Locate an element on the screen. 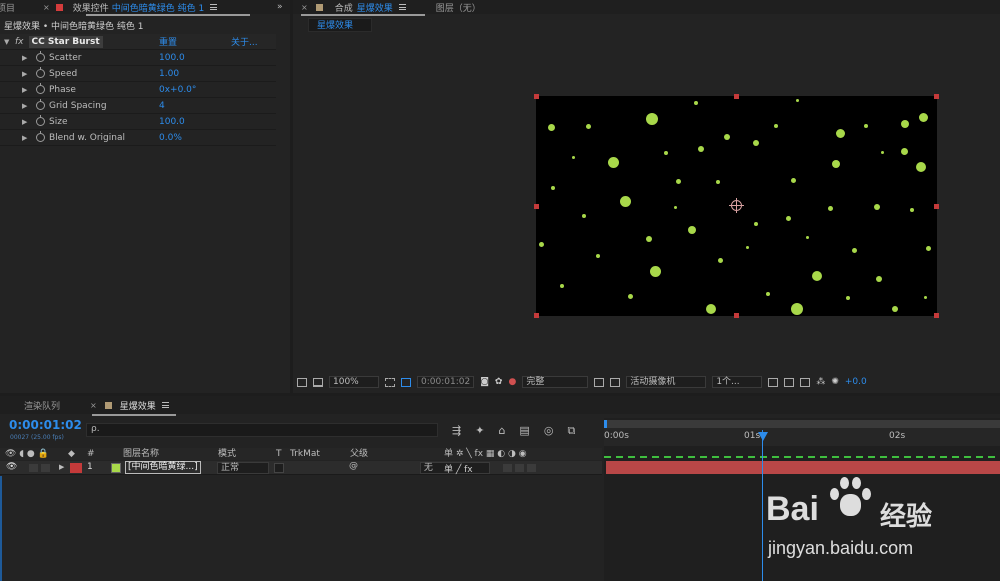 The height and width of the screenshot is (581, 1000). comp-flowchart-icon is located at coordinates (805, 382).